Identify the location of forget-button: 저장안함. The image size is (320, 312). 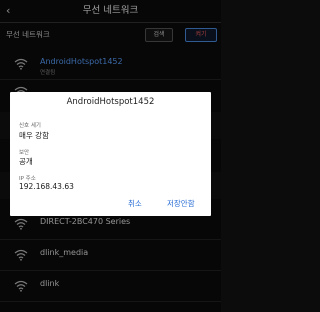
(181, 203).